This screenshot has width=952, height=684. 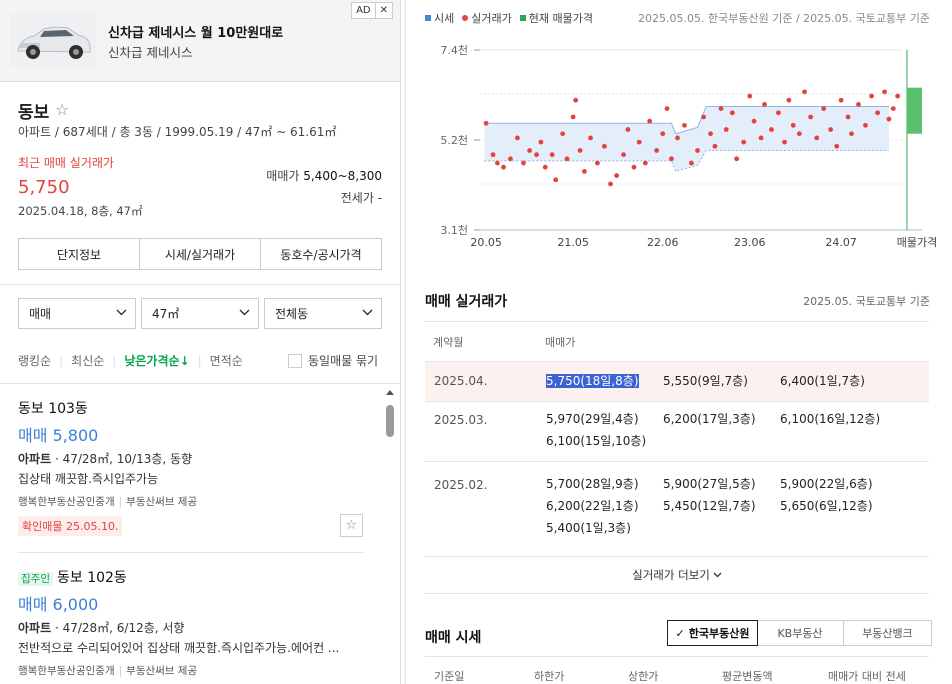 What do you see at coordinates (200, 254) in the screenshot?
I see `tab-price: 시세/실거래가` at bounding box center [200, 254].